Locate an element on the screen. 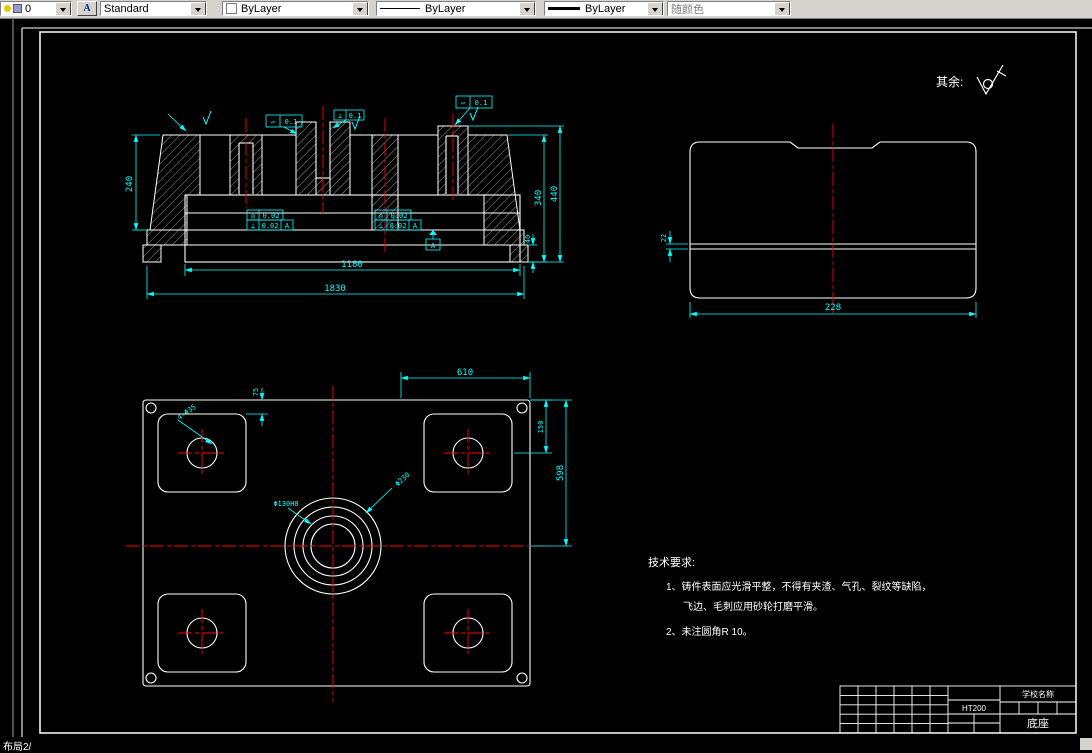 The image size is (1092, 753). lineweight-combo: ByLayer is located at coordinates (604, 8).